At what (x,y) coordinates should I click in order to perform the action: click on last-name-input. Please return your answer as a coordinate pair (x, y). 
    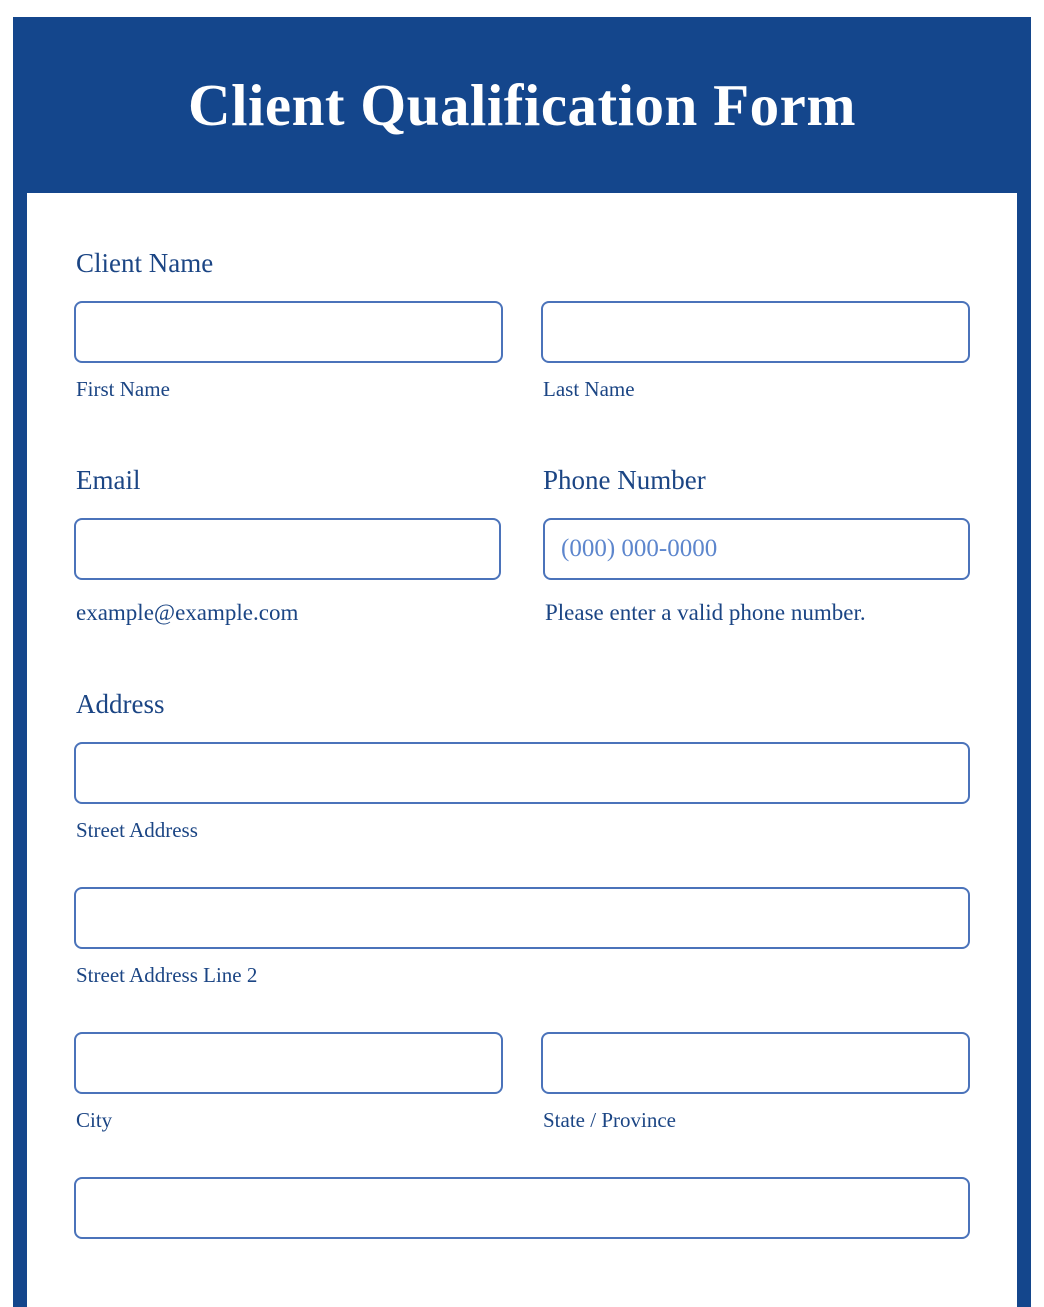
    Looking at the image, I should click on (755, 331).